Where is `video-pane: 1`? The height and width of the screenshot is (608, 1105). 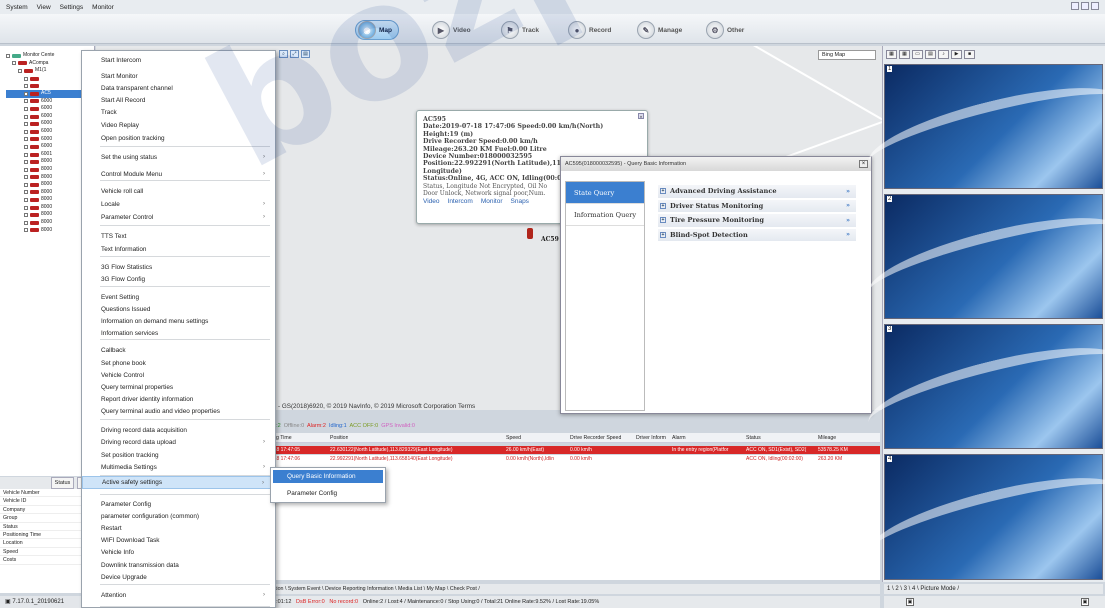
video-pane: 1 is located at coordinates (983, 128).